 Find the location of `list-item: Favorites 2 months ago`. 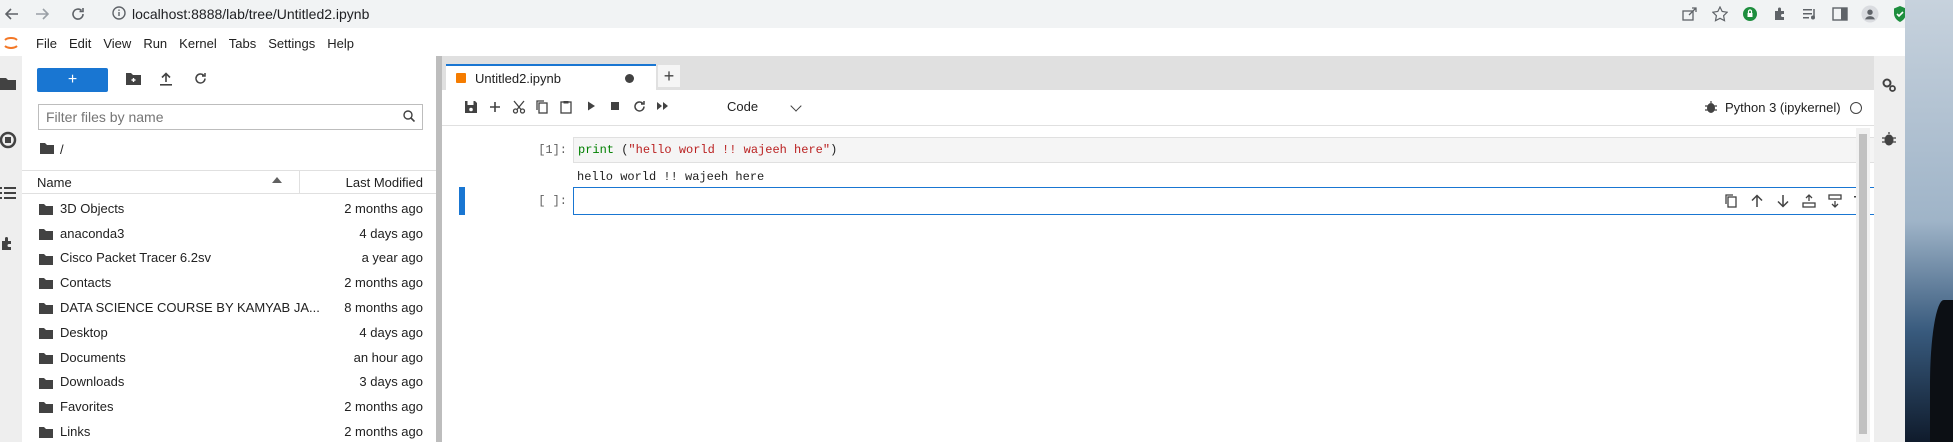

list-item: Favorites 2 months ago is located at coordinates (232, 406).